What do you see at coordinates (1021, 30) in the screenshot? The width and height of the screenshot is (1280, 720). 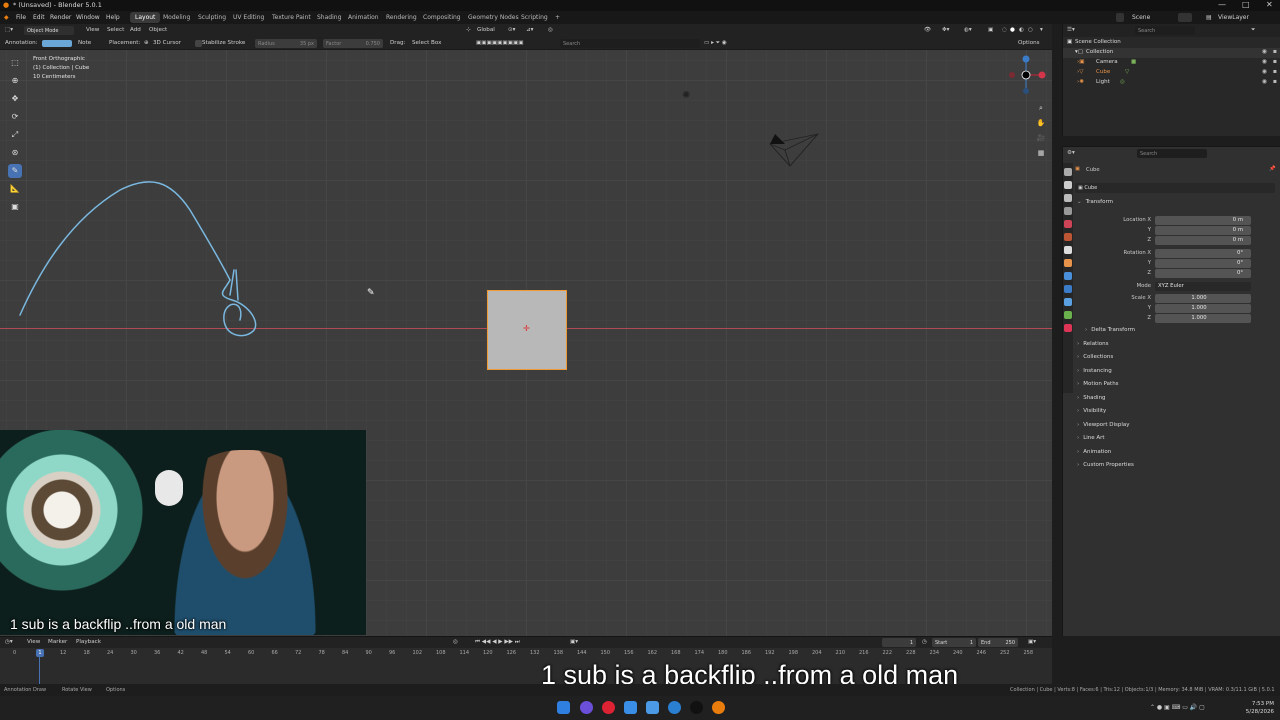 I see `shading-material-icon: ◐` at bounding box center [1021, 30].